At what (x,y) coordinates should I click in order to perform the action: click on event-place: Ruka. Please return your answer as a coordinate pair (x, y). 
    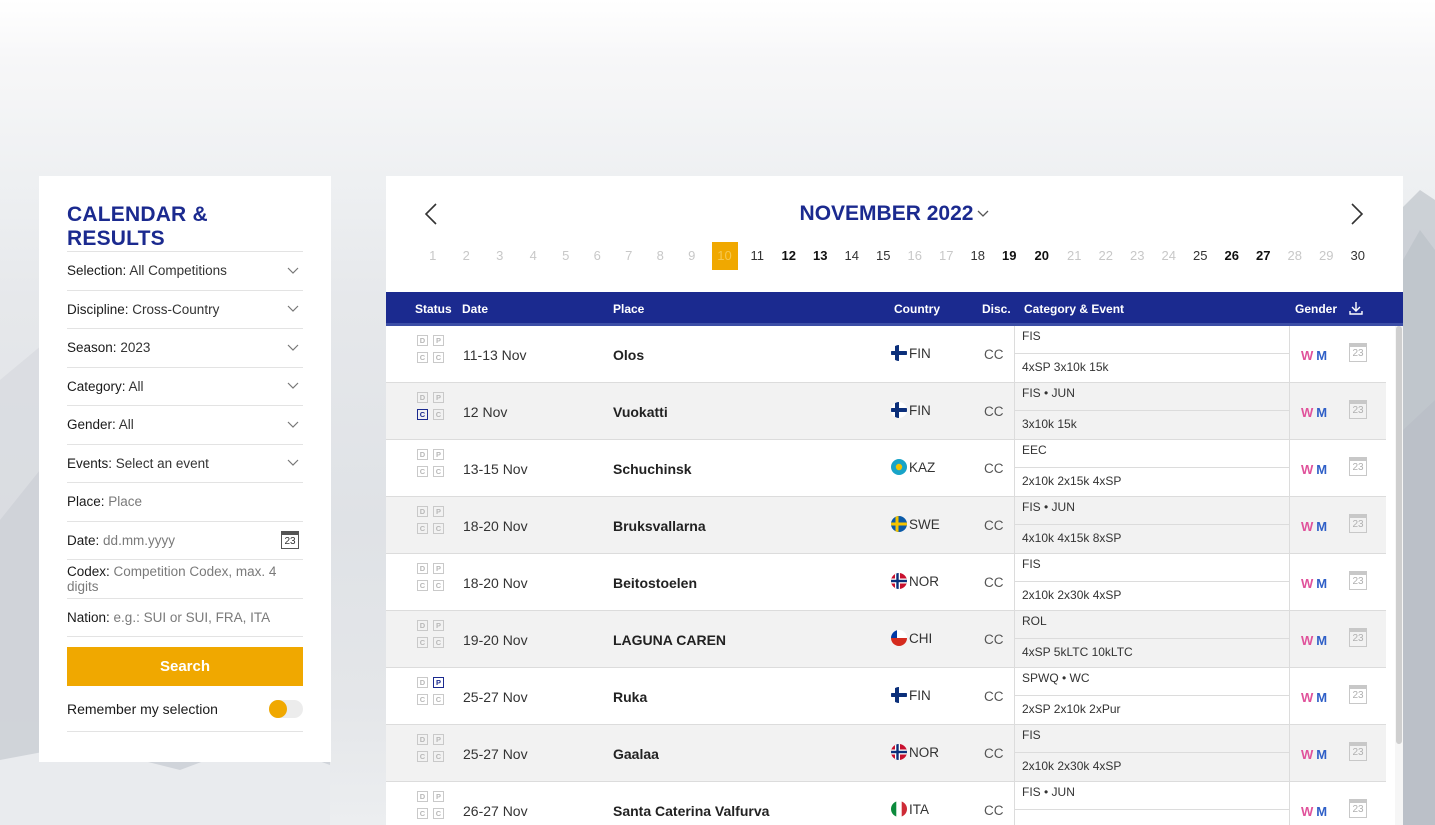
    Looking at the image, I should click on (630, 697).